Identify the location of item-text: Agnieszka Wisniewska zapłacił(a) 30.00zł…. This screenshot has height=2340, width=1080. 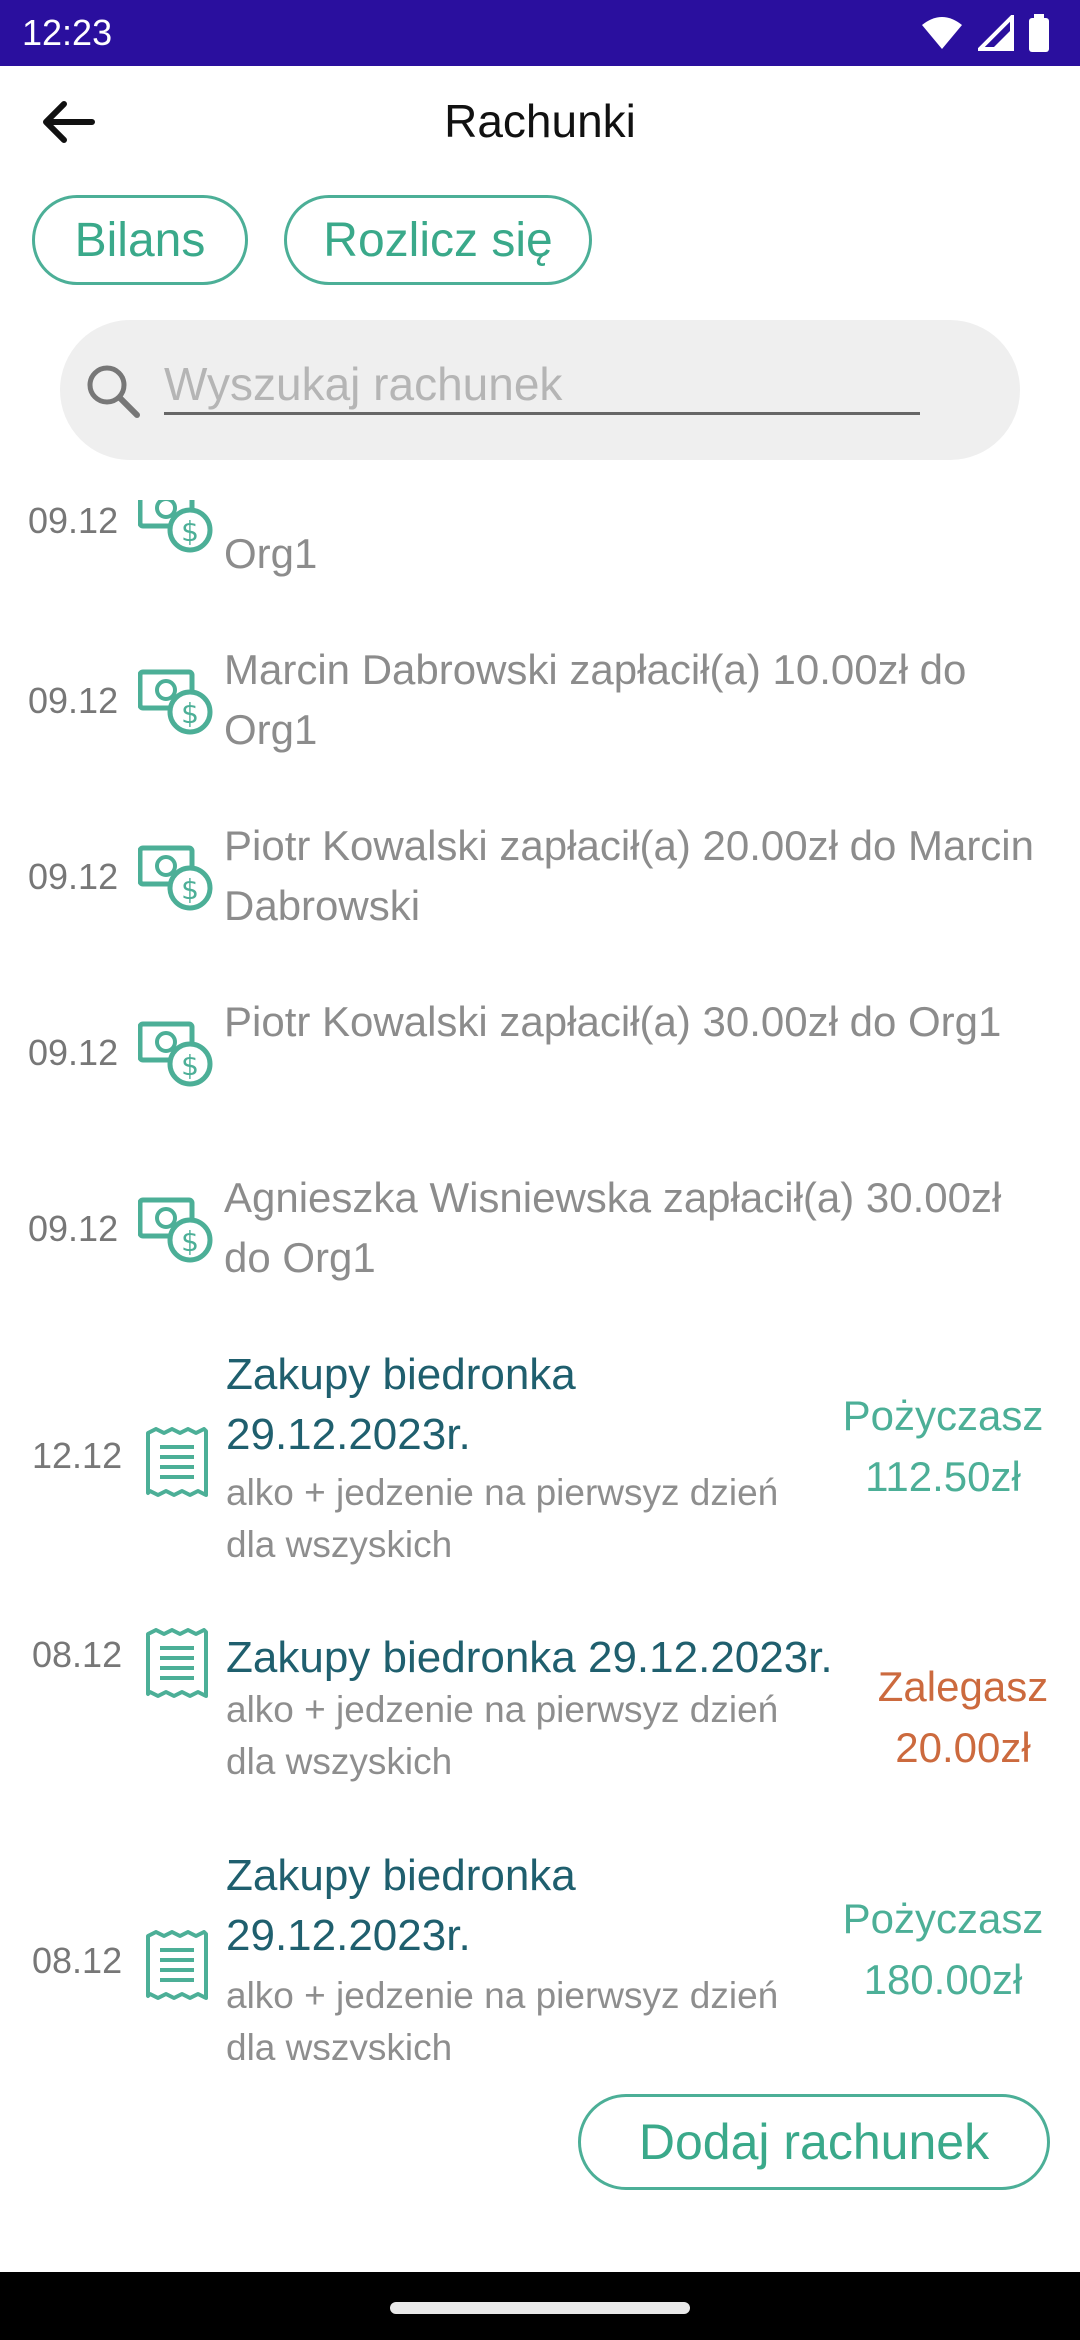
(613, 1227).